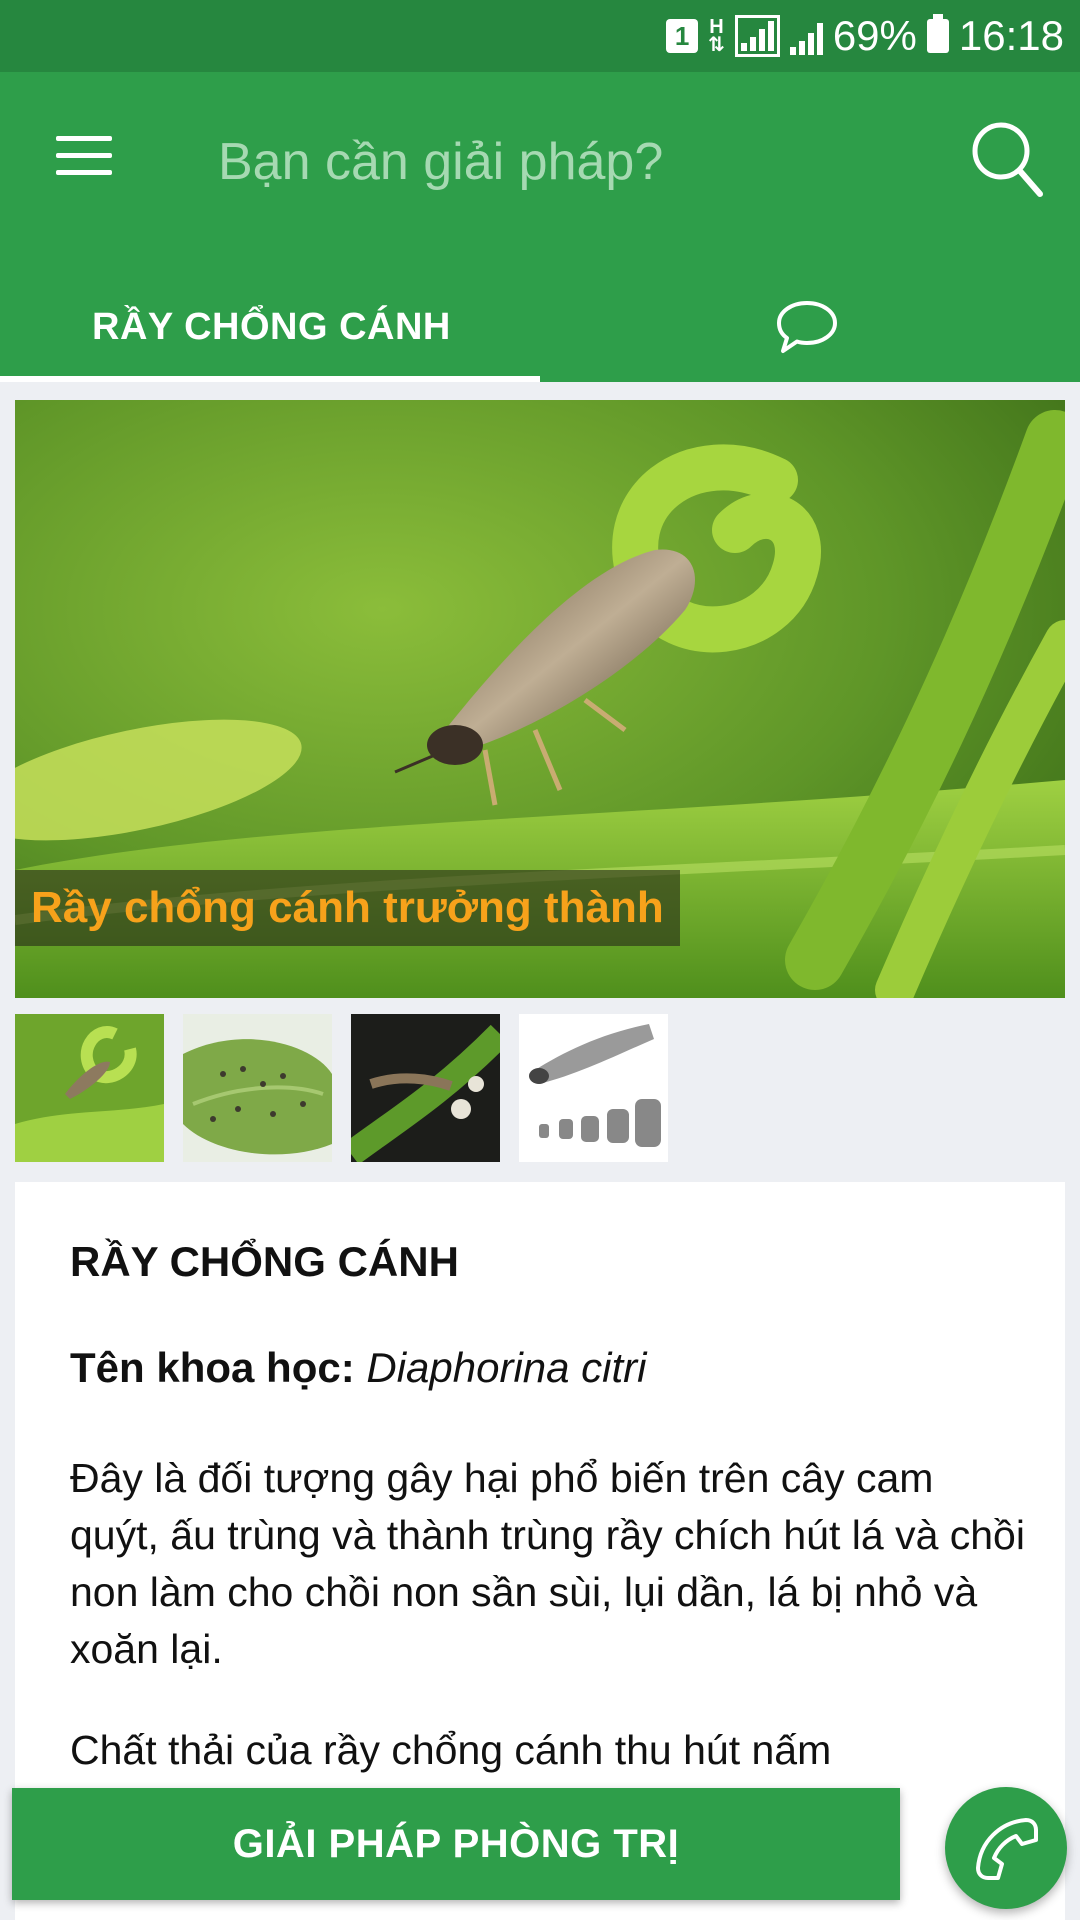  What do you see at coordinates (506, 1367) in the screenshot?
I see `scientific-name: Diaphorina citri` at bounding box center [506, 1367].